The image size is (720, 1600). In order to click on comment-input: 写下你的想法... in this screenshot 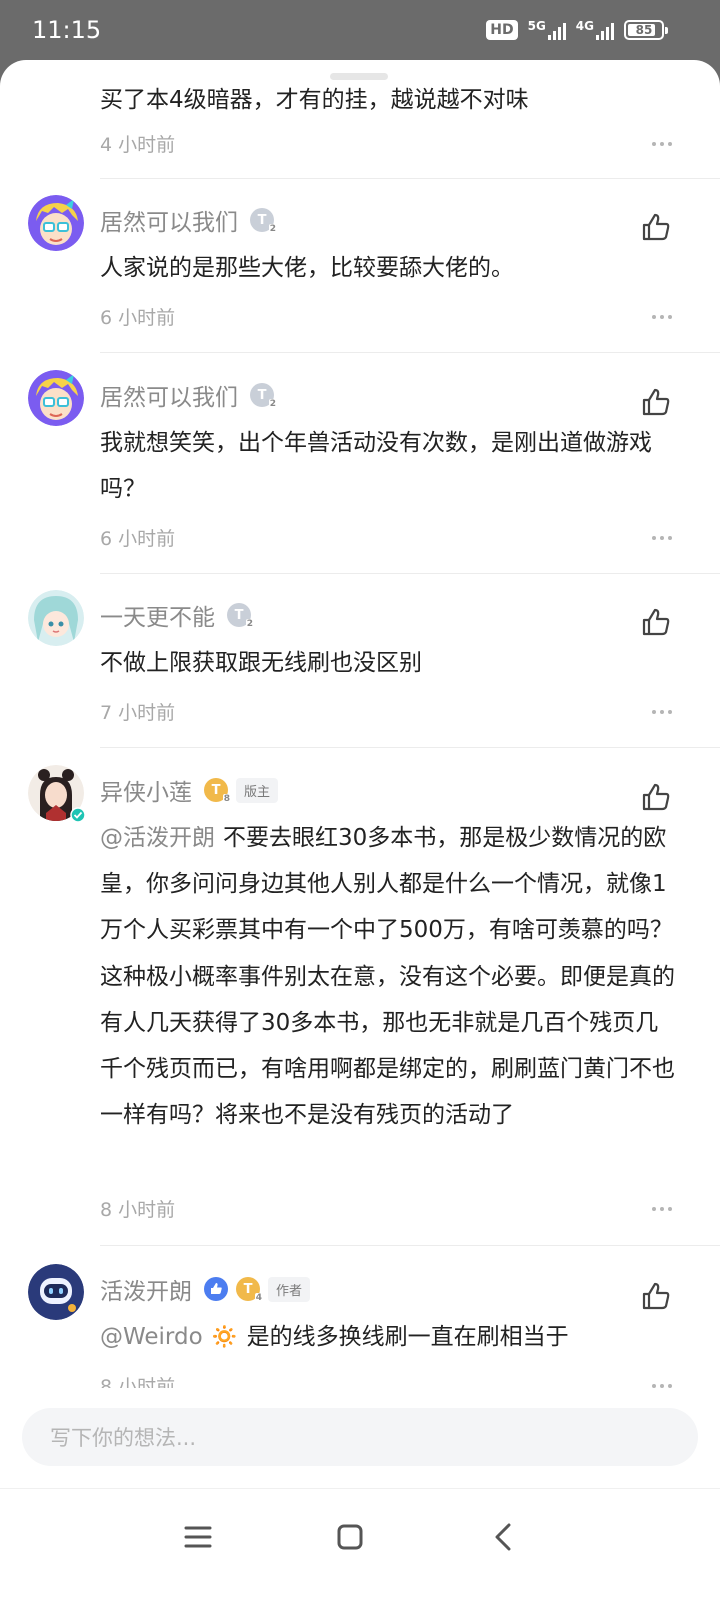, I will do `click(360, 1437)`.